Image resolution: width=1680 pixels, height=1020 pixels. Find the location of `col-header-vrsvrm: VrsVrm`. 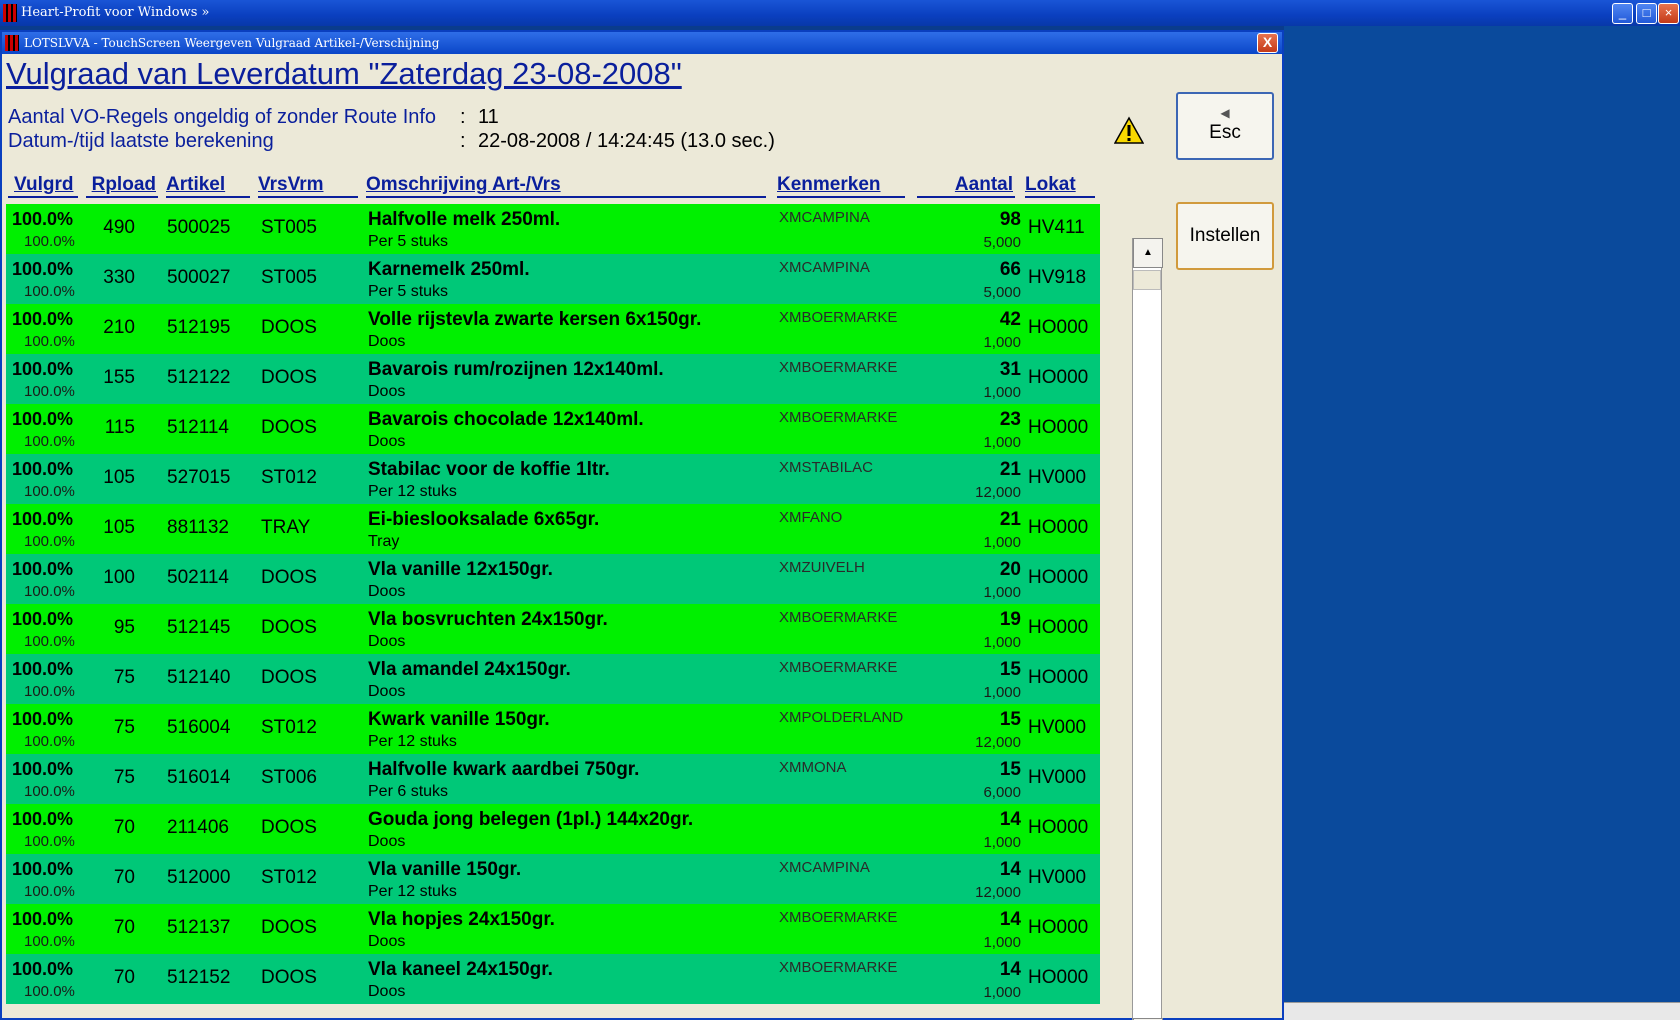

col-header-vrsvrm: VrsVrm is located at coordinates (308, 186).